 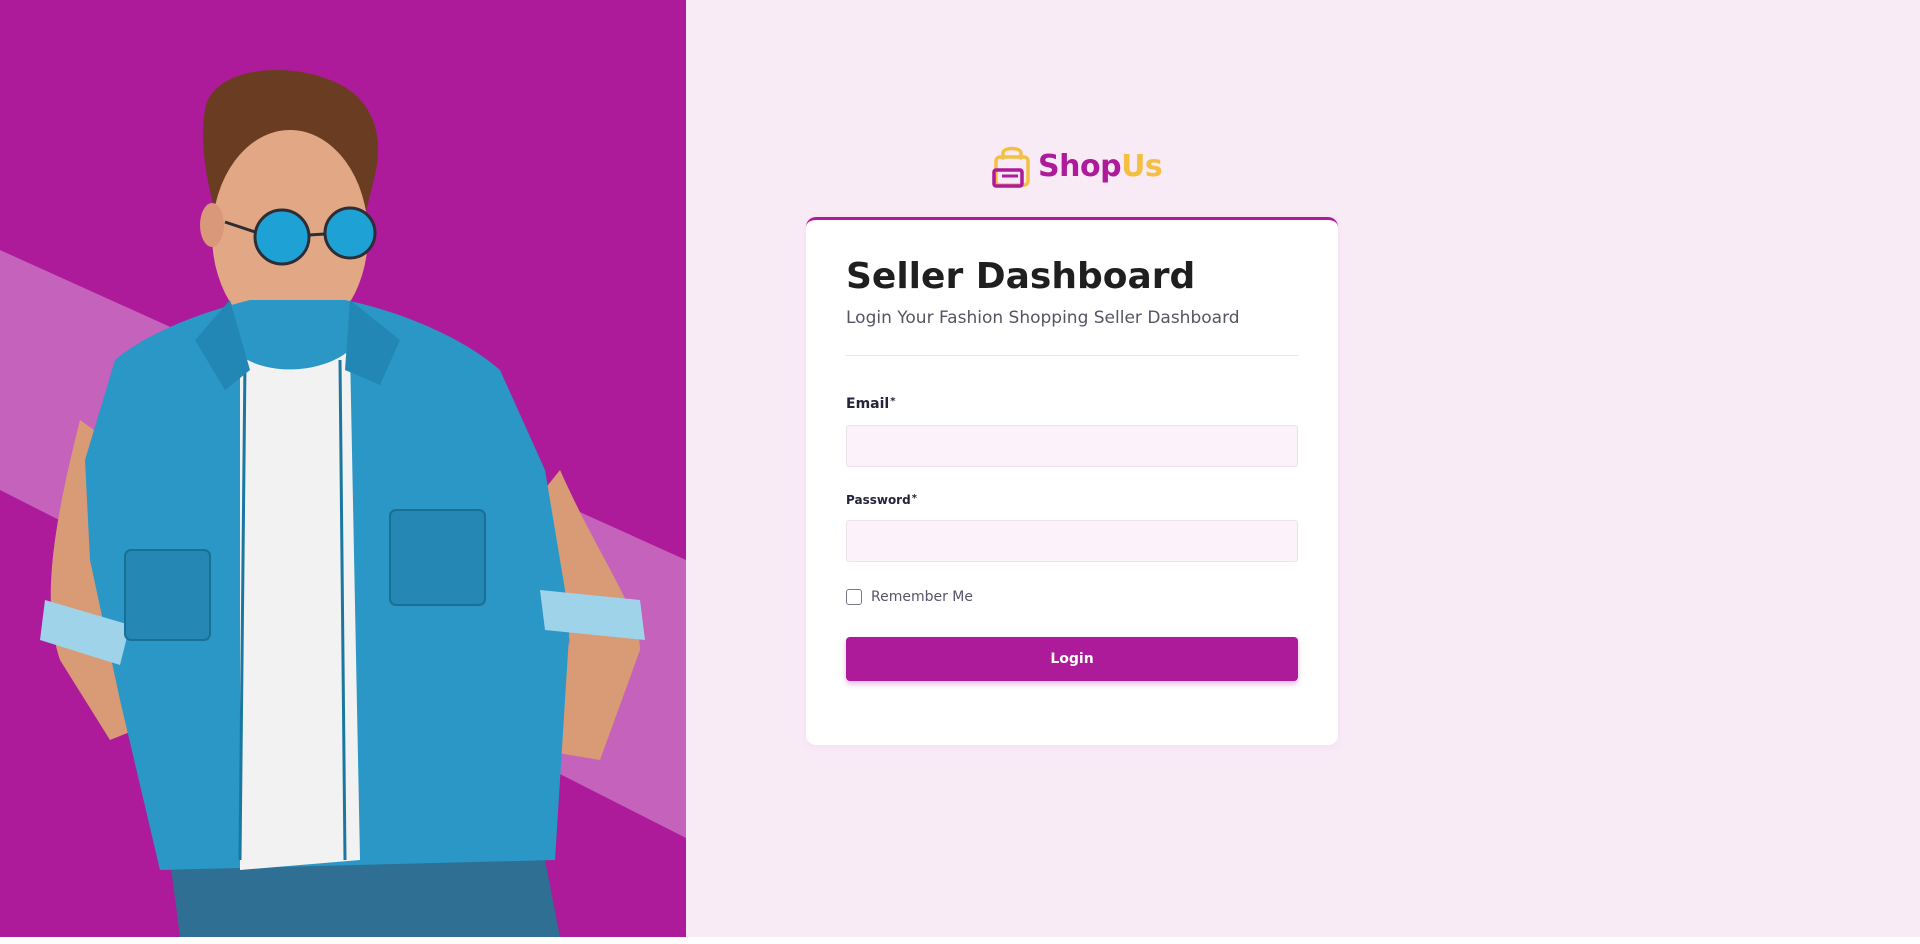 I want to click on logo-text-shop: Shop, so click(x=1080, y=166).